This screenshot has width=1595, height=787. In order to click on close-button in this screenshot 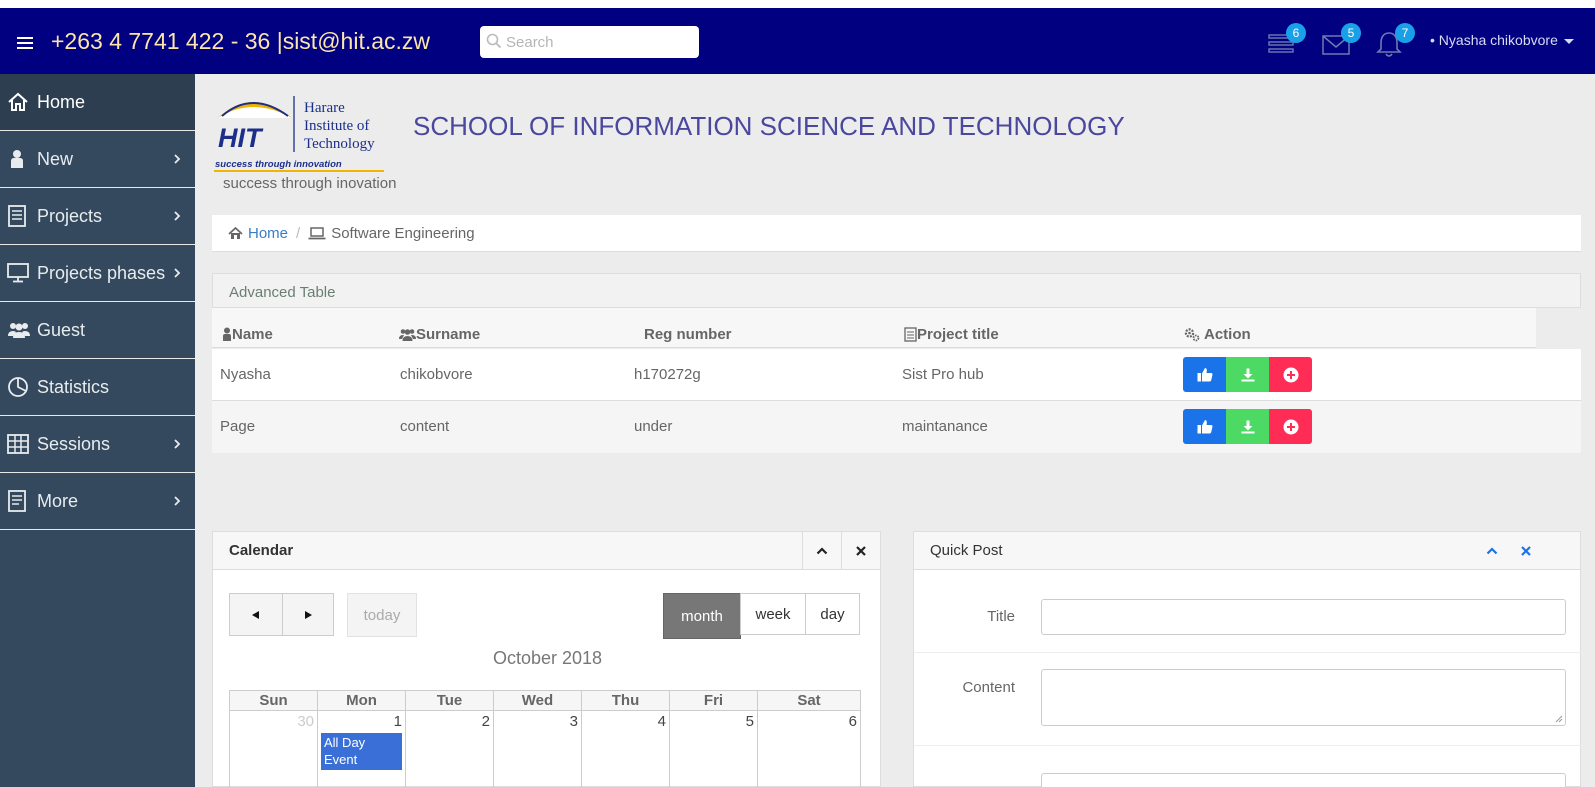, I will do `click(860, 551)`.